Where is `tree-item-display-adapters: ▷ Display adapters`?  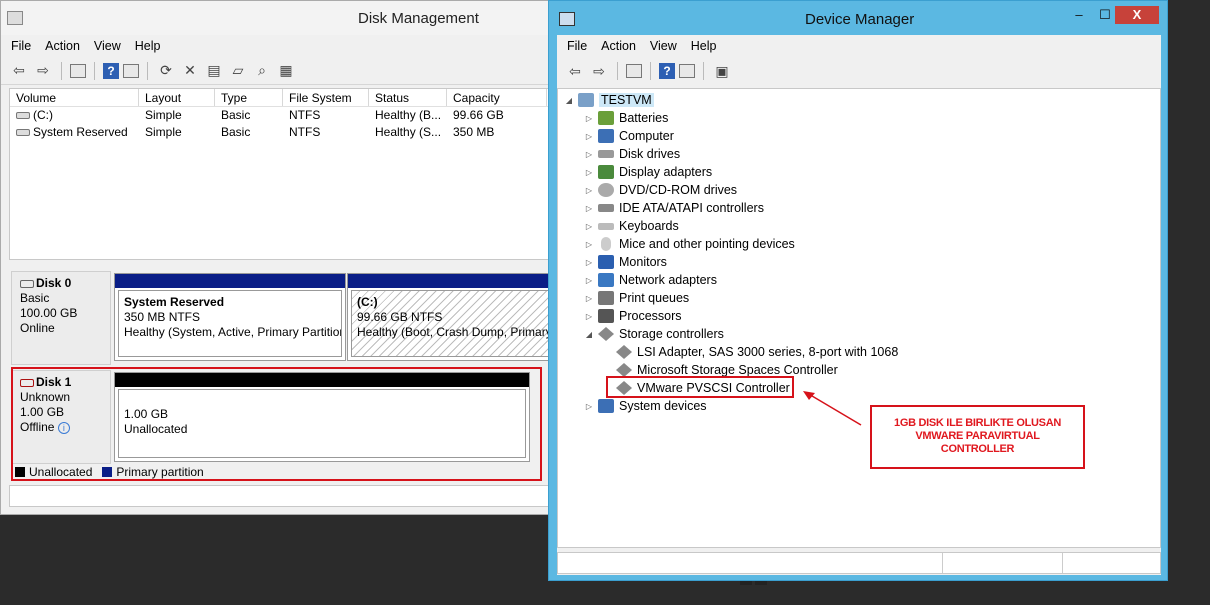 tree-item-display-adapters: ▷ Display adapters is located at coordinates (648, 172).